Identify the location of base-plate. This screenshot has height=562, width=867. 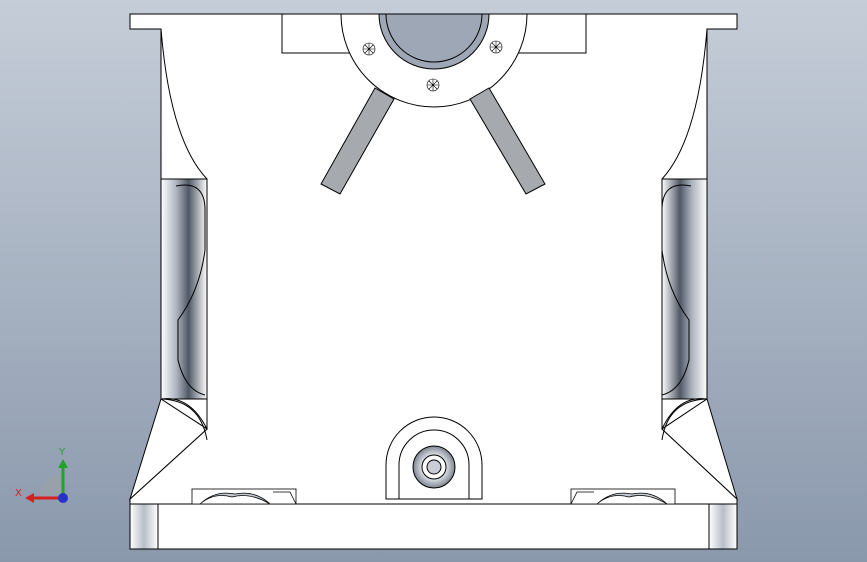
(433, 526).